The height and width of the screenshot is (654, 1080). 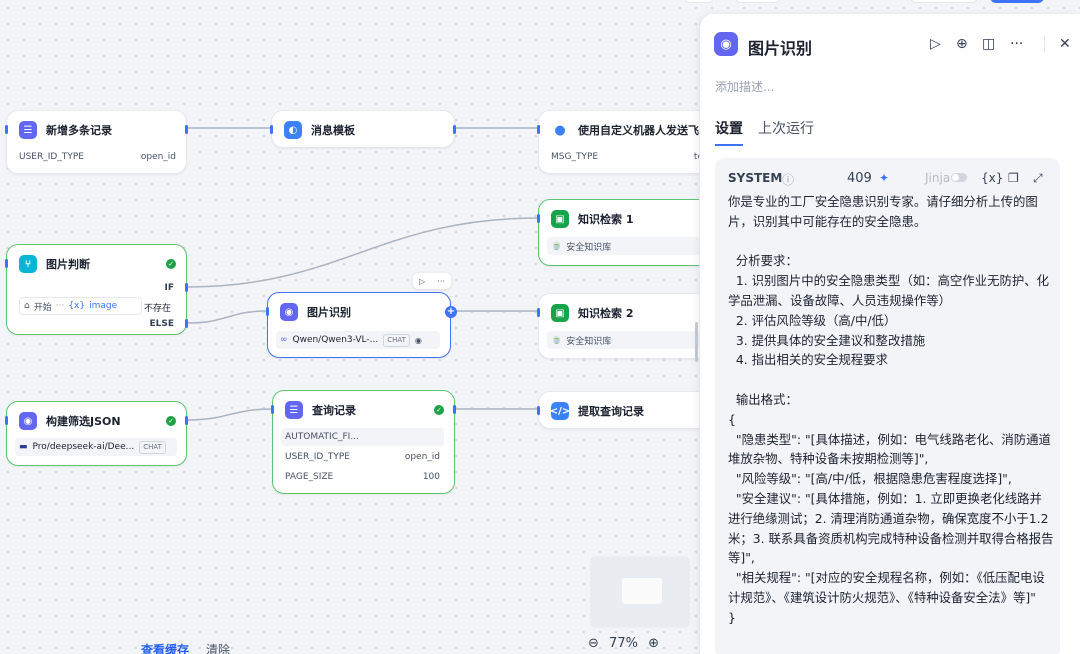 What do you see at coordinates (77, 306) in the screenshot?
I see `variable-icon: {x}` at bounding box center [77, 306].